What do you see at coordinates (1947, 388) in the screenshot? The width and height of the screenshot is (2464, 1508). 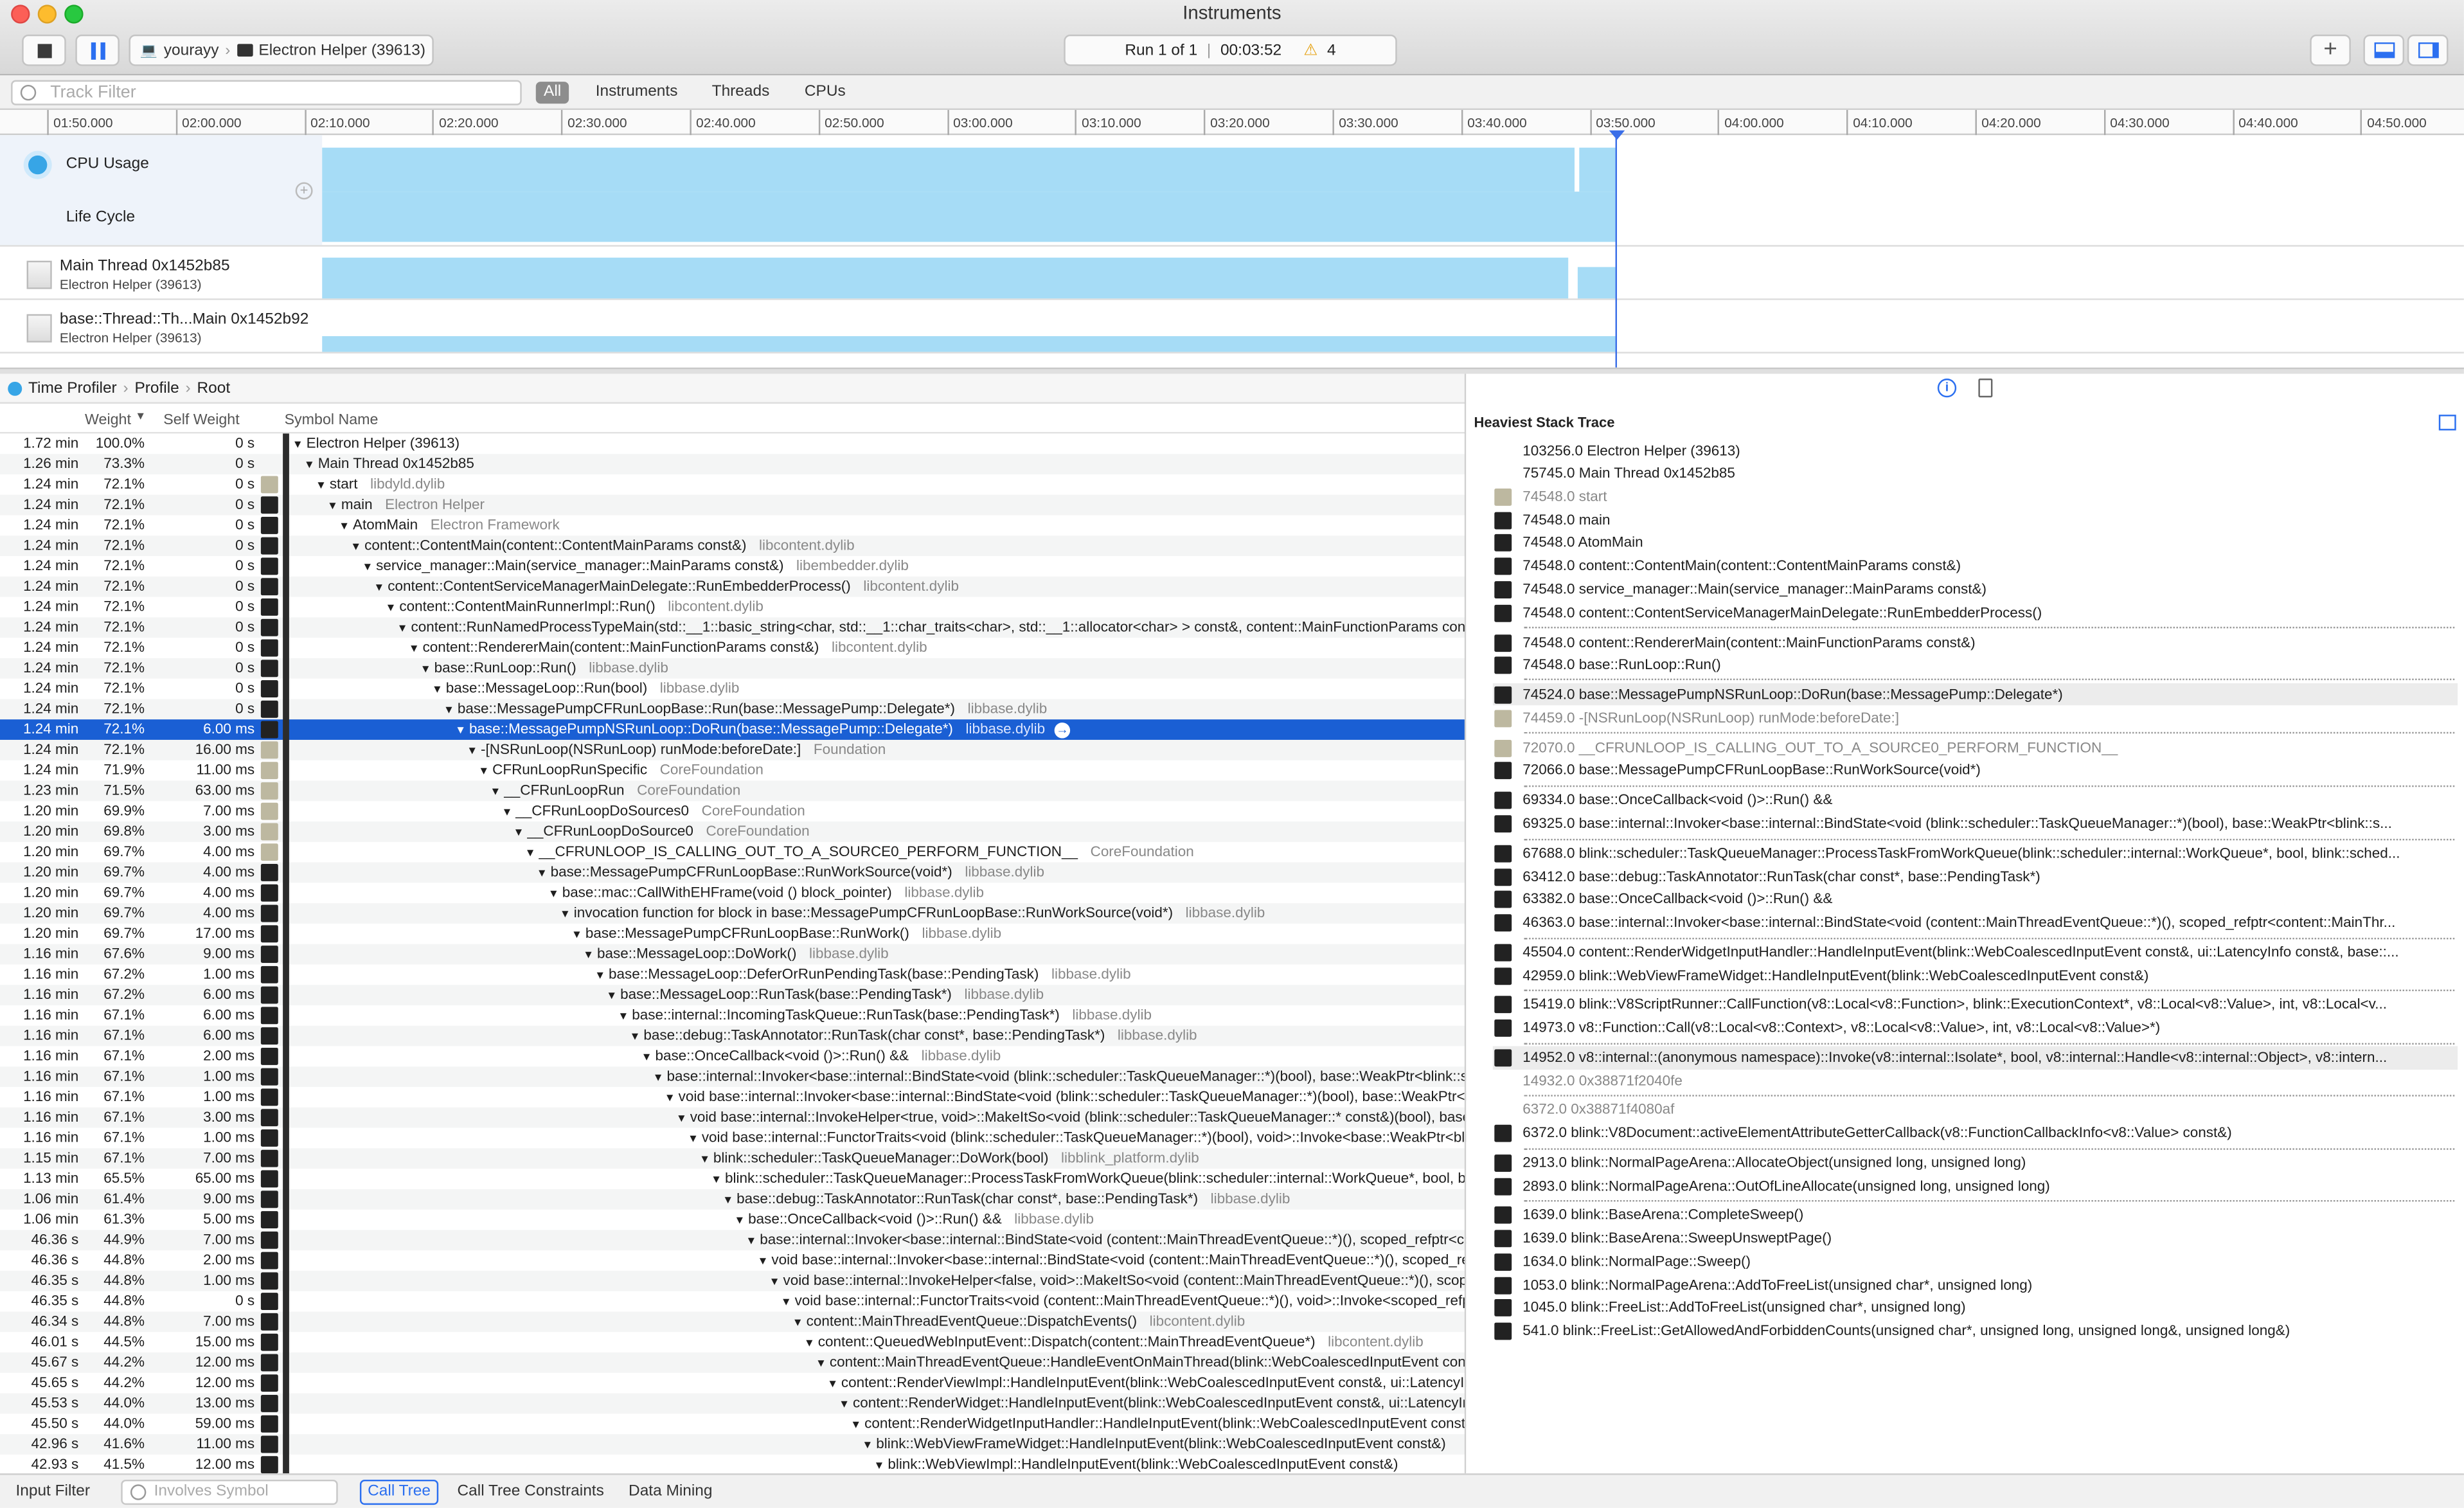 I see `info-icon: i` at bounding box center [1947, 388].